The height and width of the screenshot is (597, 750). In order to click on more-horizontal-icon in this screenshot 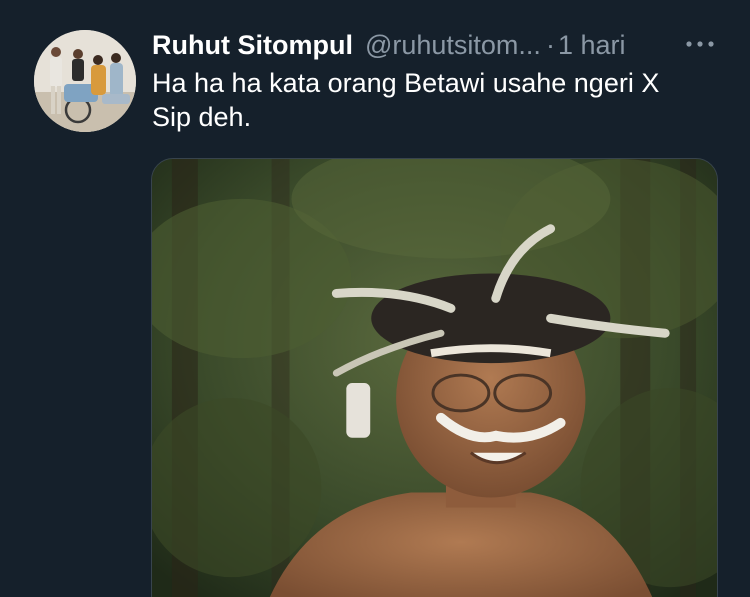, I will do `click(700, 44)`.